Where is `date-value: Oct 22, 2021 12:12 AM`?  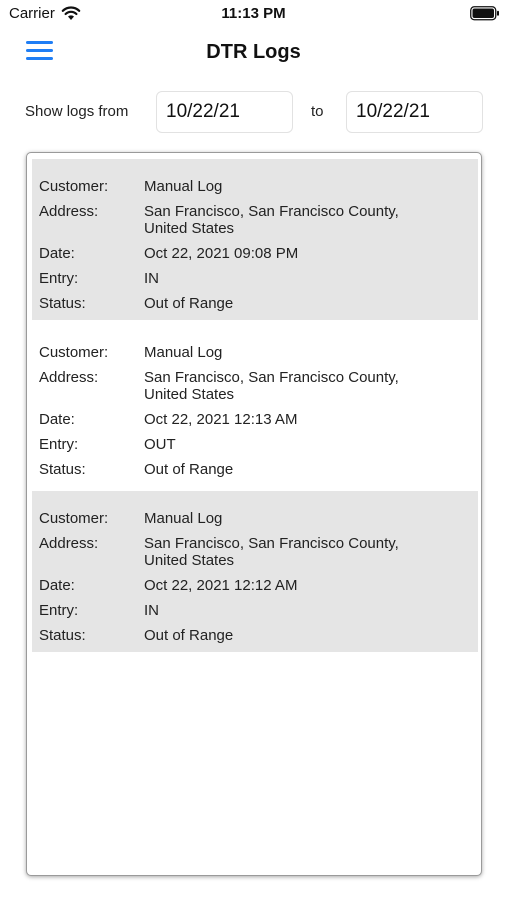
date-value: Oct 22, 2021 12:12 AM is located at coordinates (221, 585).